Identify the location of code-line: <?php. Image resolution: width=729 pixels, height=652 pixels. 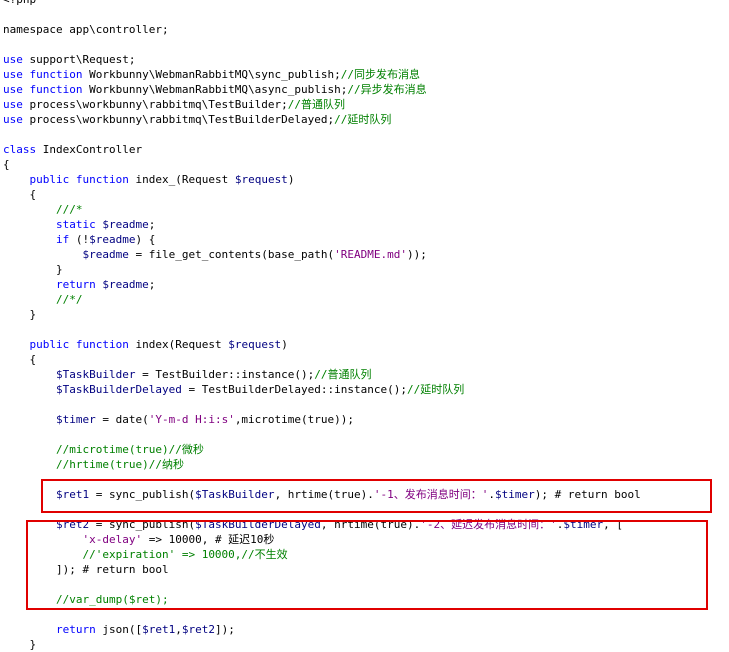
(19, 3).